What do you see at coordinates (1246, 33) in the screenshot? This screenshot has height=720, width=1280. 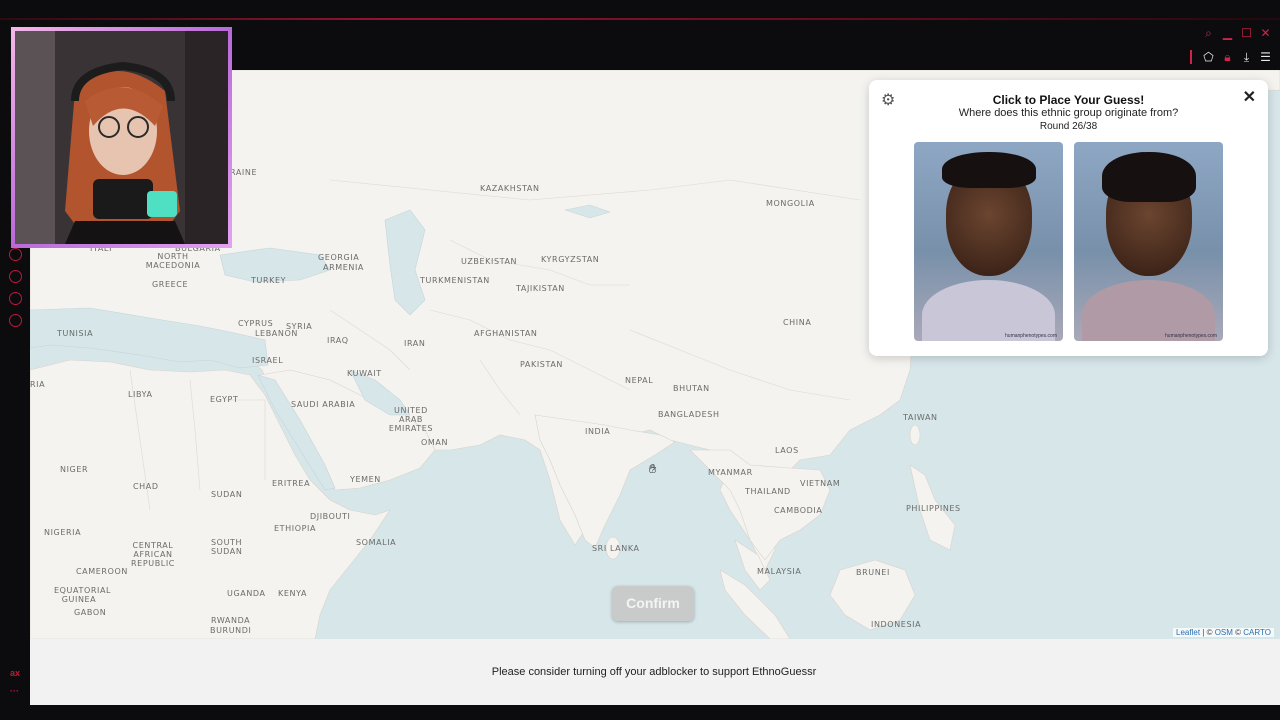 I see `maximize-icon: ☐` at bounding box center [1246, 33].